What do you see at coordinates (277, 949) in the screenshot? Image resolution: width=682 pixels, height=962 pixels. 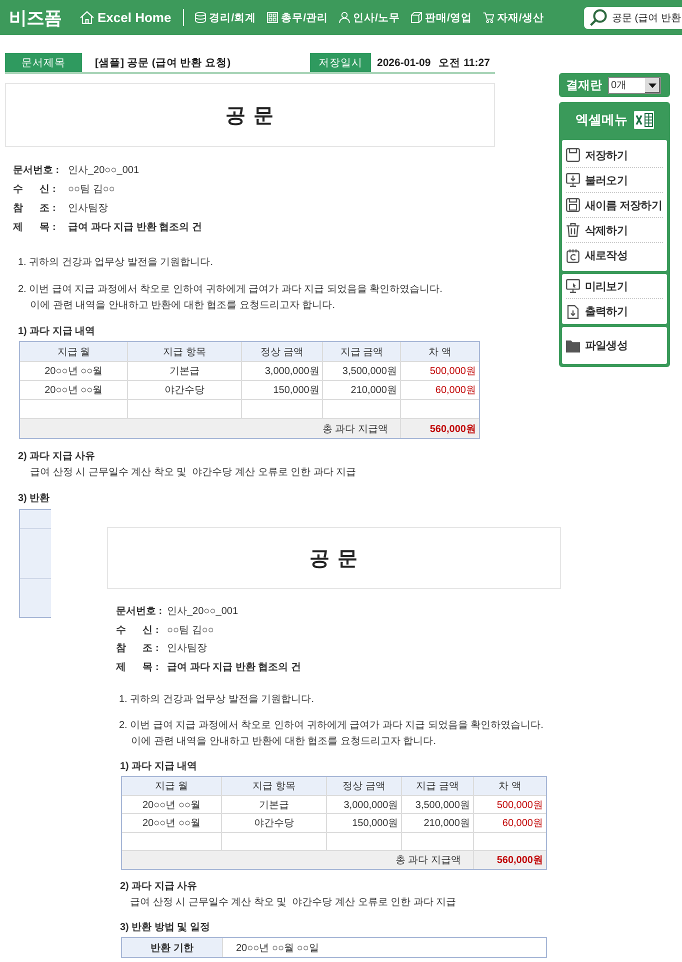 I see `table-cell-text: 20○○년 ○○월 ○○일` at bounding box center [277, 949].